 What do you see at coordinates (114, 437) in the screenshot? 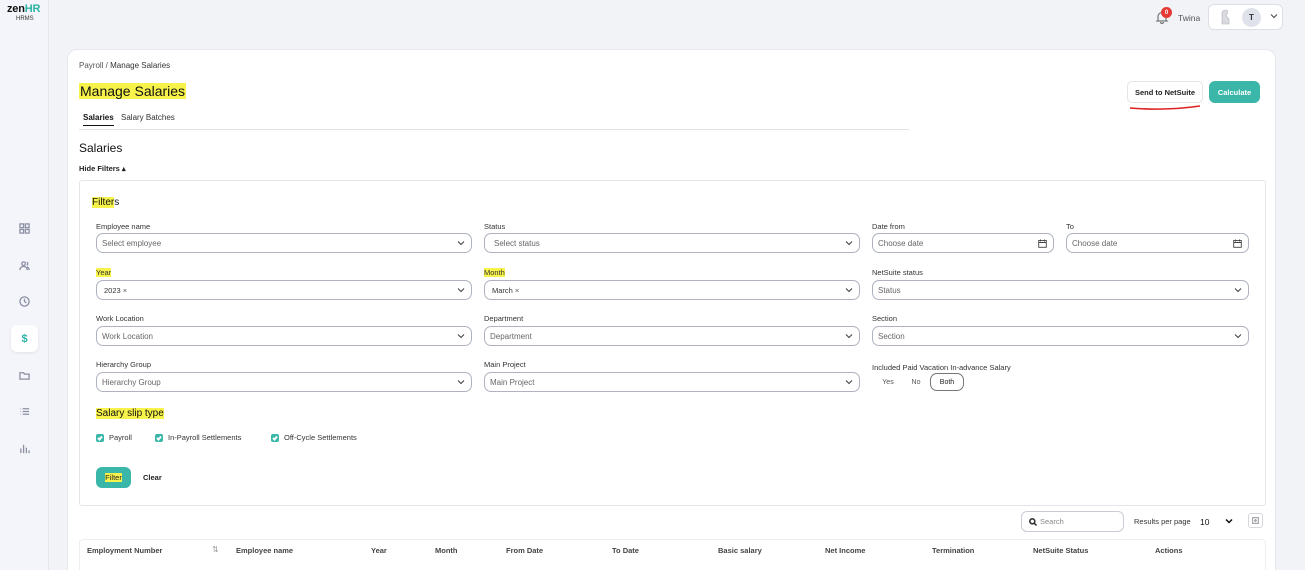
I see `checkbox-payroll: Payroll` at bounding box center [114, 437].